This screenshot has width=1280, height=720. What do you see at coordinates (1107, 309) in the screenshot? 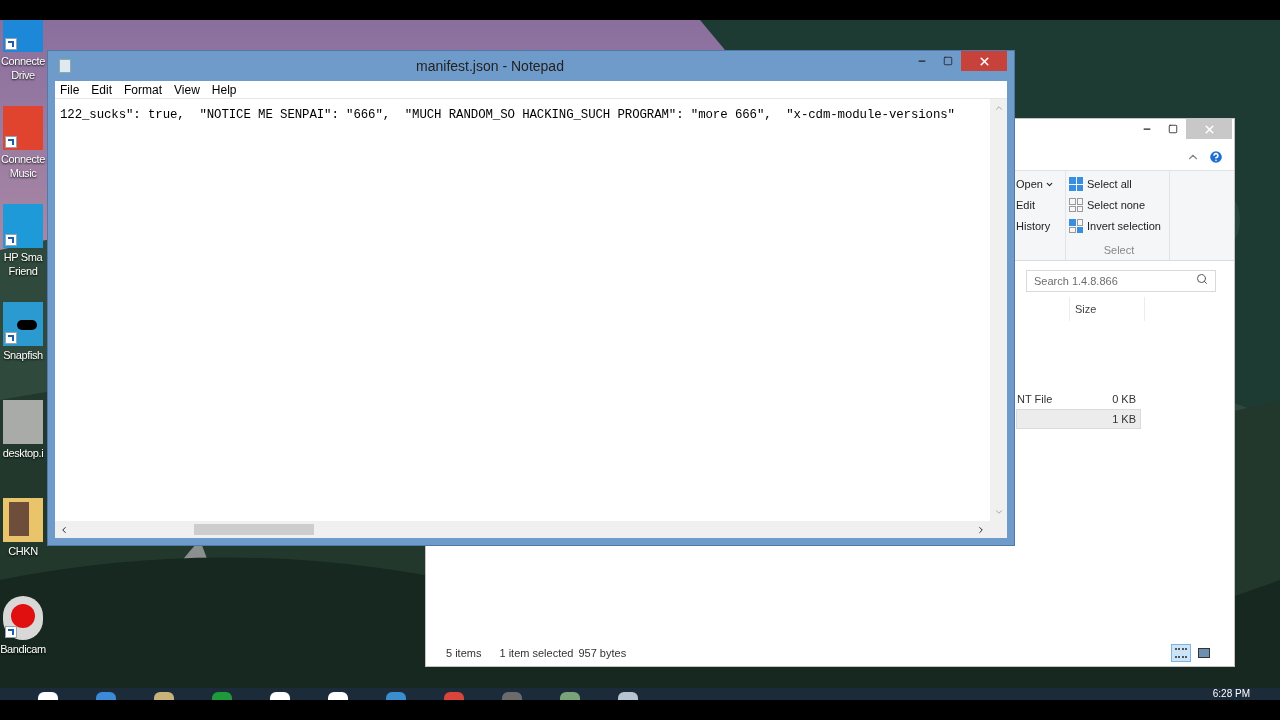
I see `column-header: Size` at bounding box center [1107, 309].